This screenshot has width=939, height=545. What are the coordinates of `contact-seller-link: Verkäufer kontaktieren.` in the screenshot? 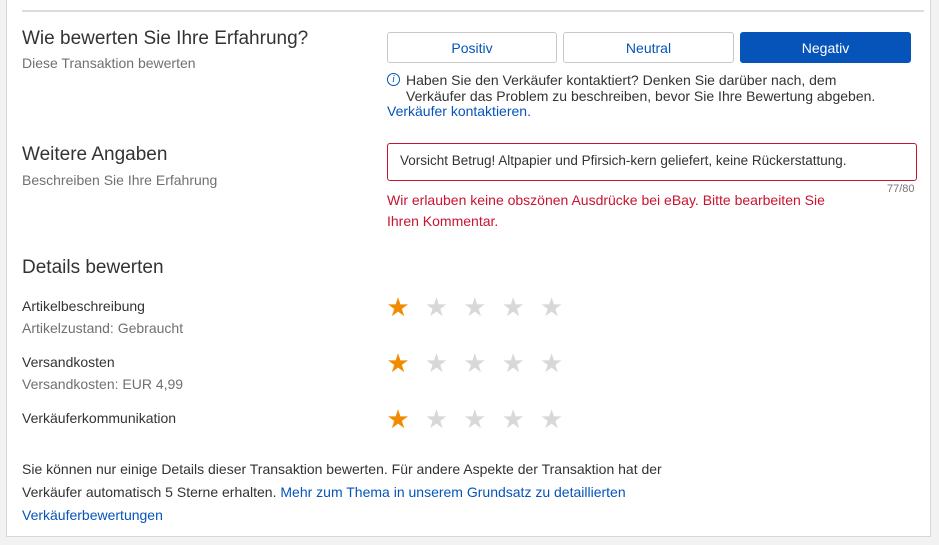 It's located at (459, 111).